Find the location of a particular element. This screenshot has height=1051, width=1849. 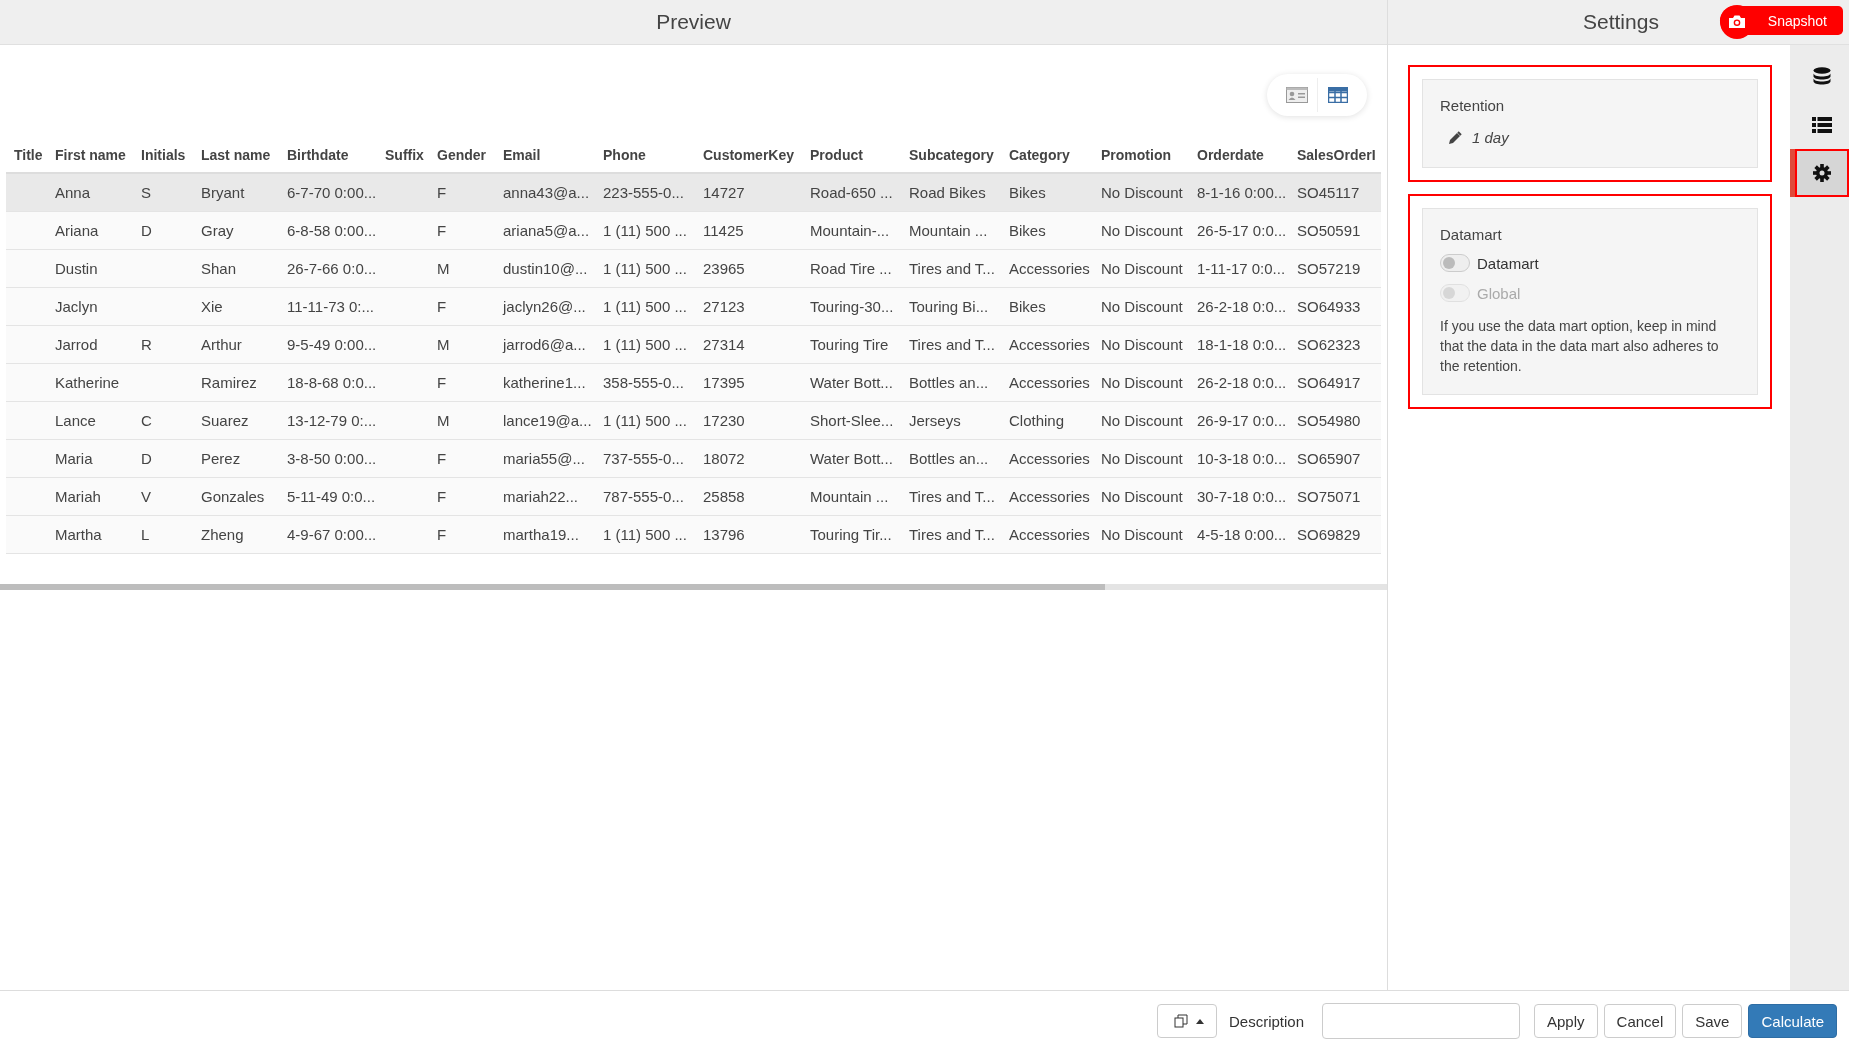

column-header: CustomerKey is located at coordinates (756, 154).